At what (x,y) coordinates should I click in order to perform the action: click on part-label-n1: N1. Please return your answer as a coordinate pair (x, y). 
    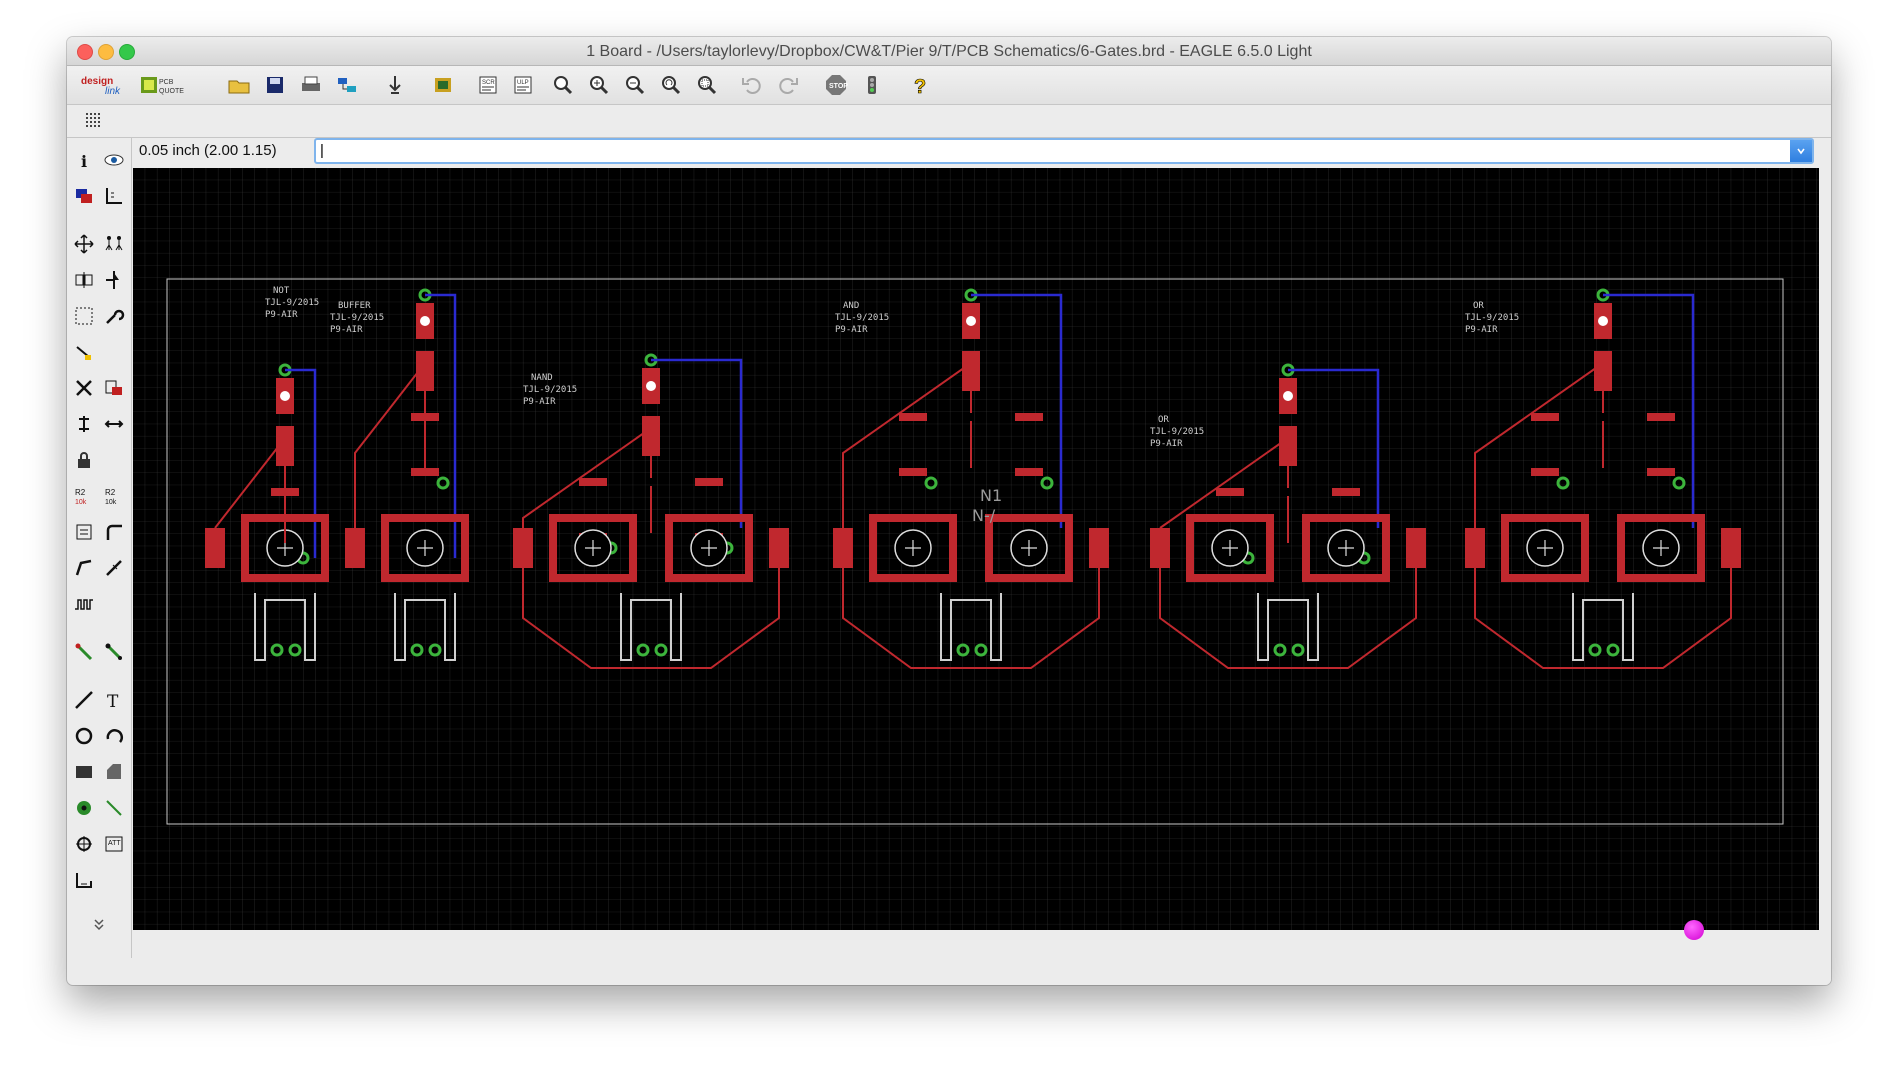
    Looking at the image, I should click on (991, 495).